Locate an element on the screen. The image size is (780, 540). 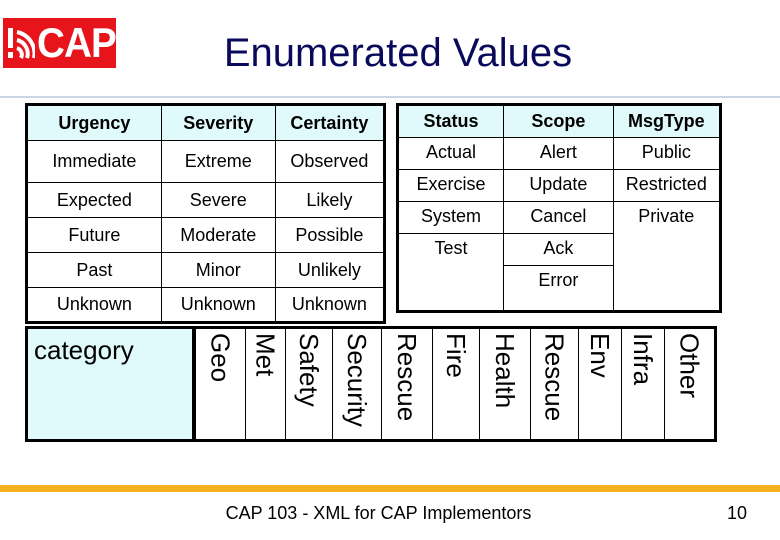
footer-divider is located at coordinates (390, 488).